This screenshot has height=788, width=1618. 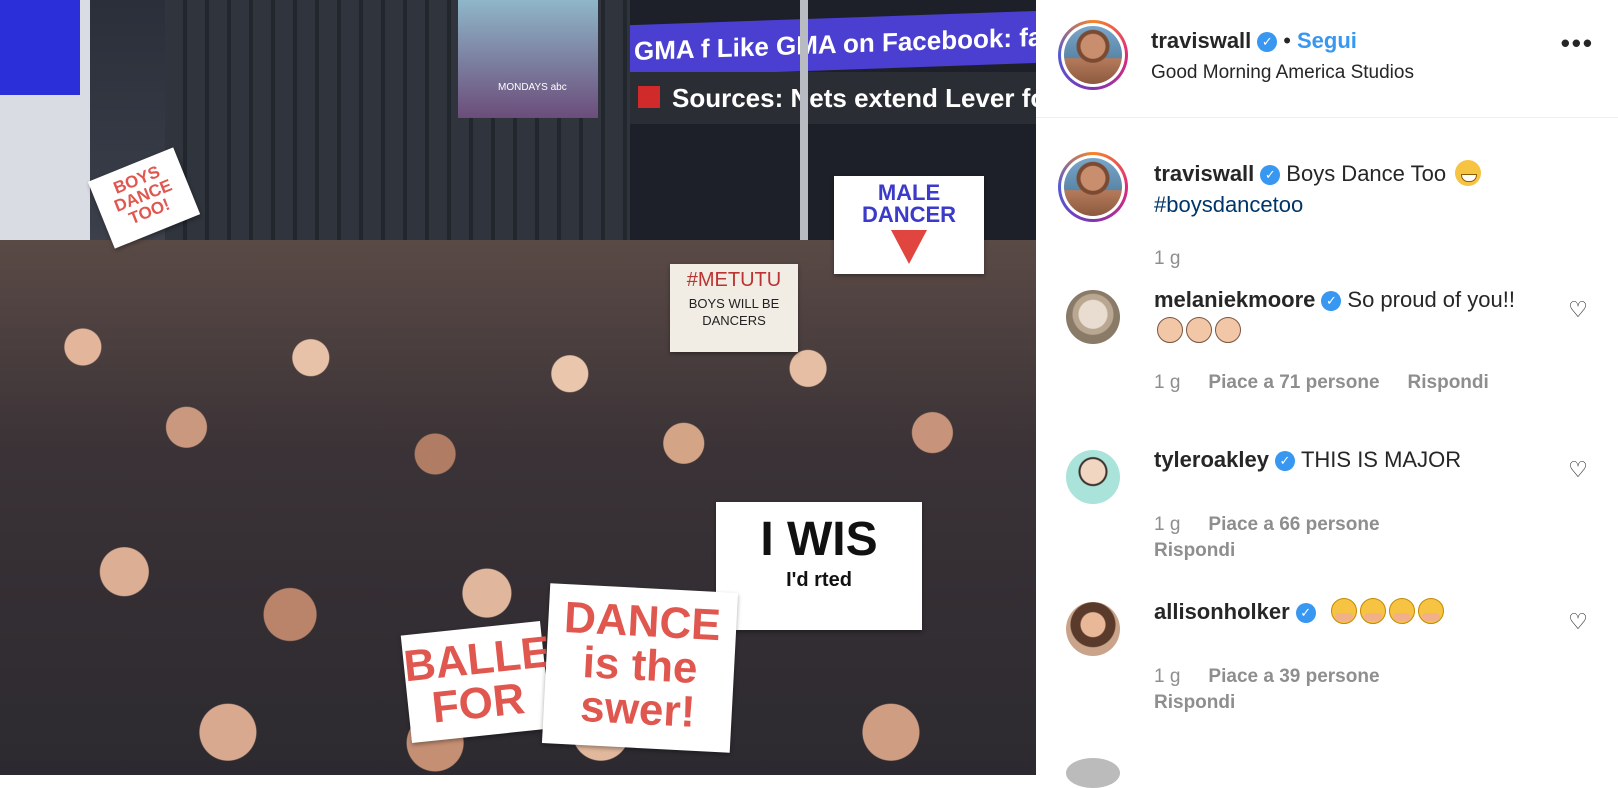 I want to click on comment-body: THIS IS MAJOR, so click(x=1381, y=459).